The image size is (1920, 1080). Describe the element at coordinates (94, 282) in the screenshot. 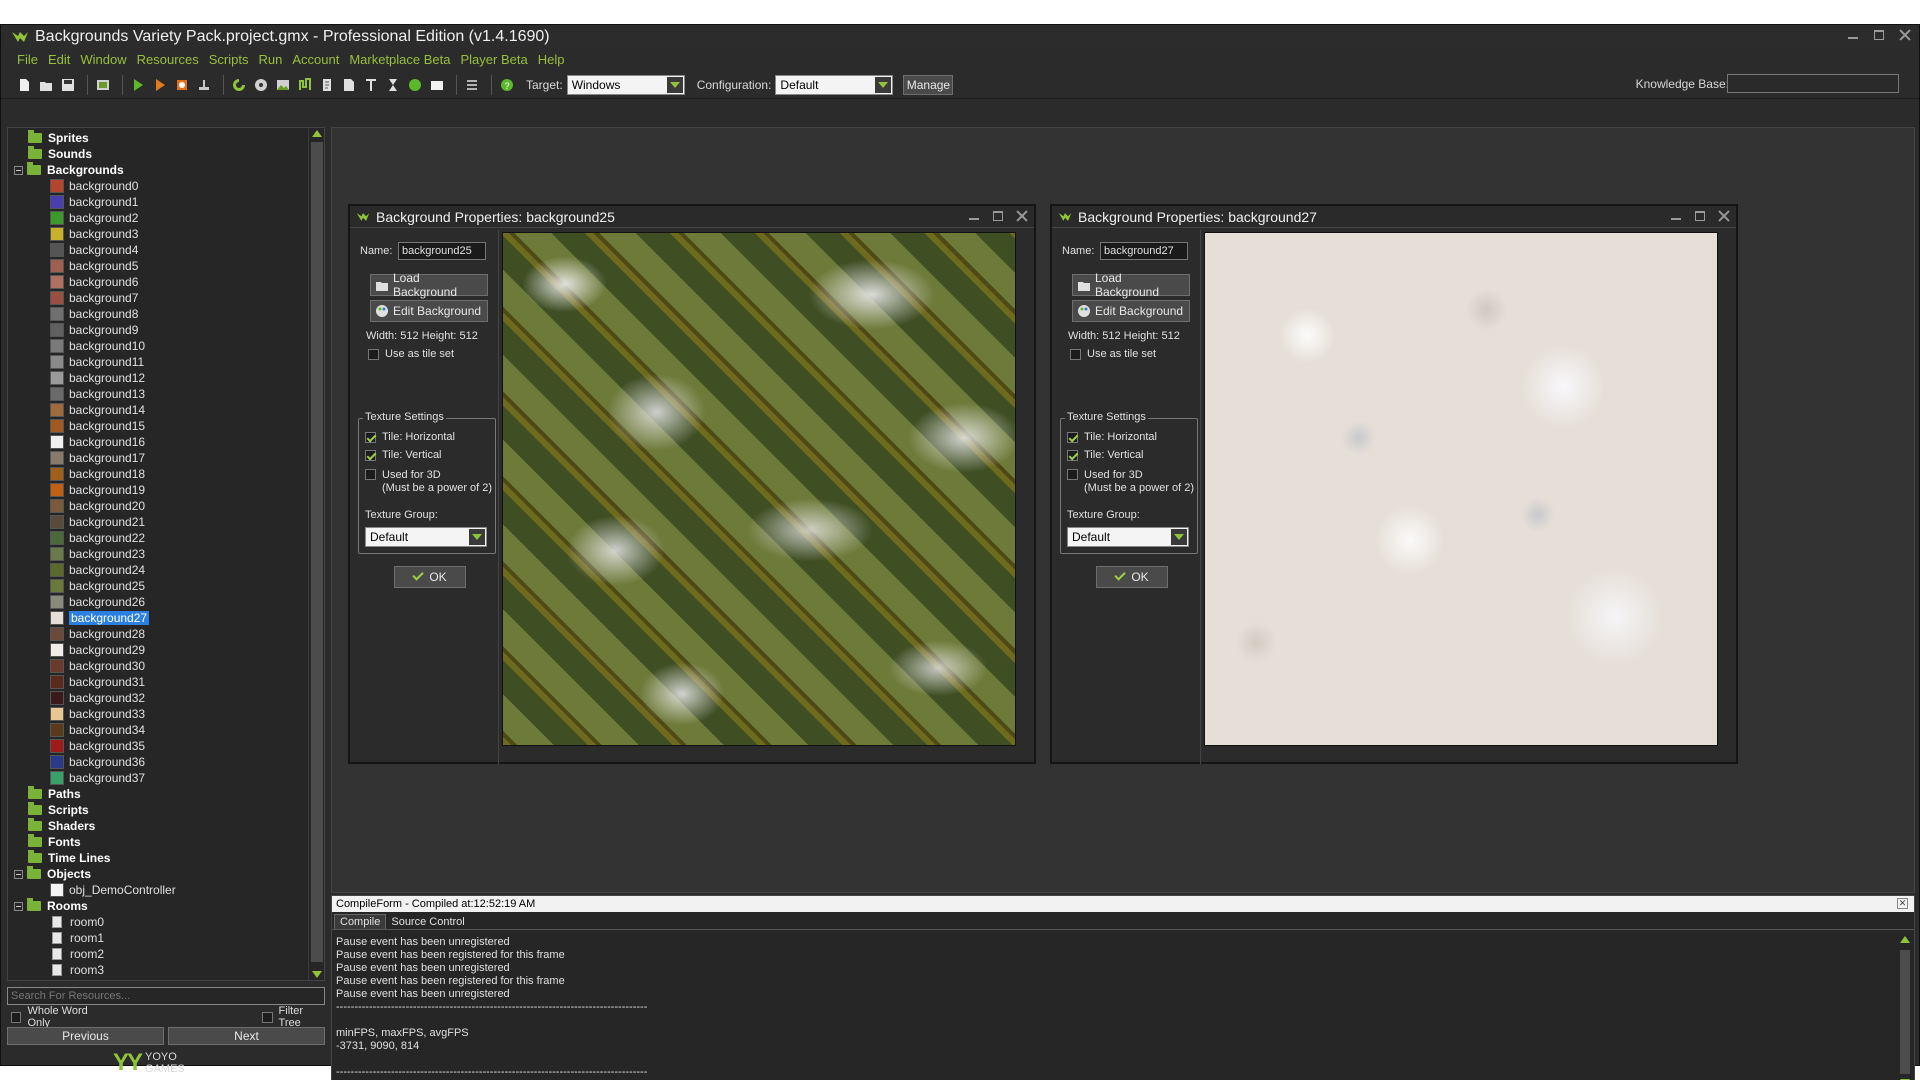

I see `tree-item: background6` at that location.